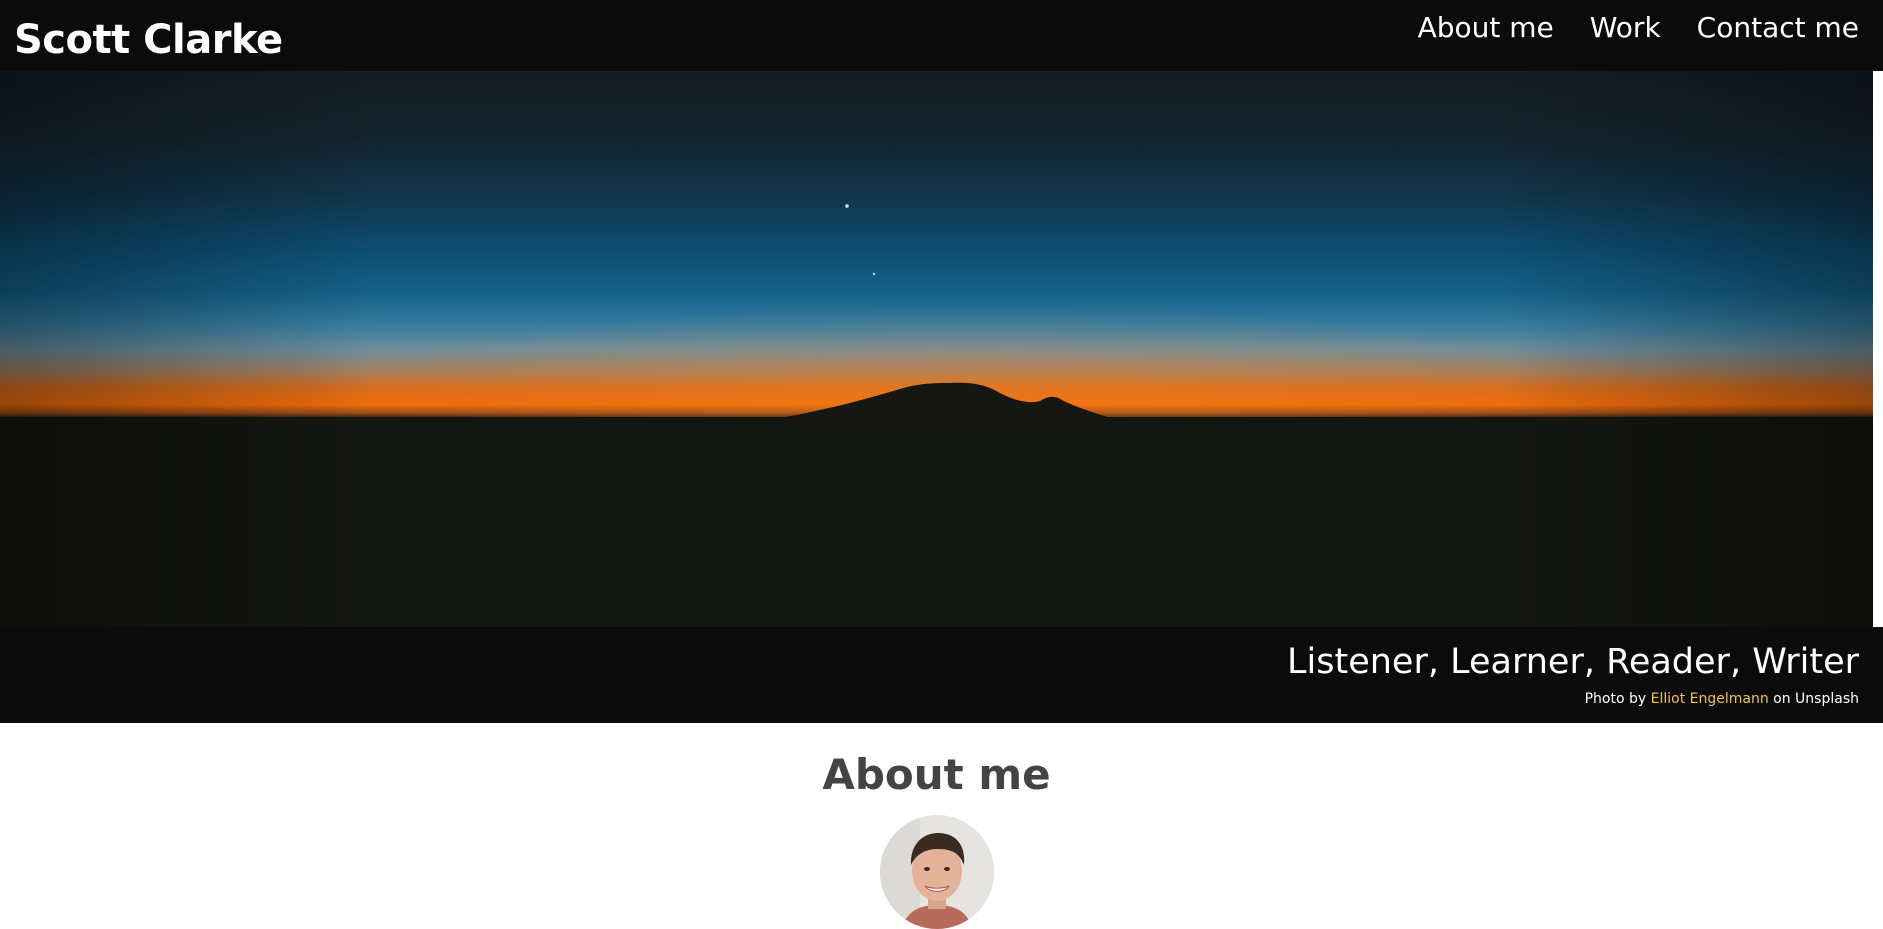 The image size is (1883, 929). Describe the element at coordinates (1486, 28) in the screenshot. I see `nav-link-about: About me` at that location.